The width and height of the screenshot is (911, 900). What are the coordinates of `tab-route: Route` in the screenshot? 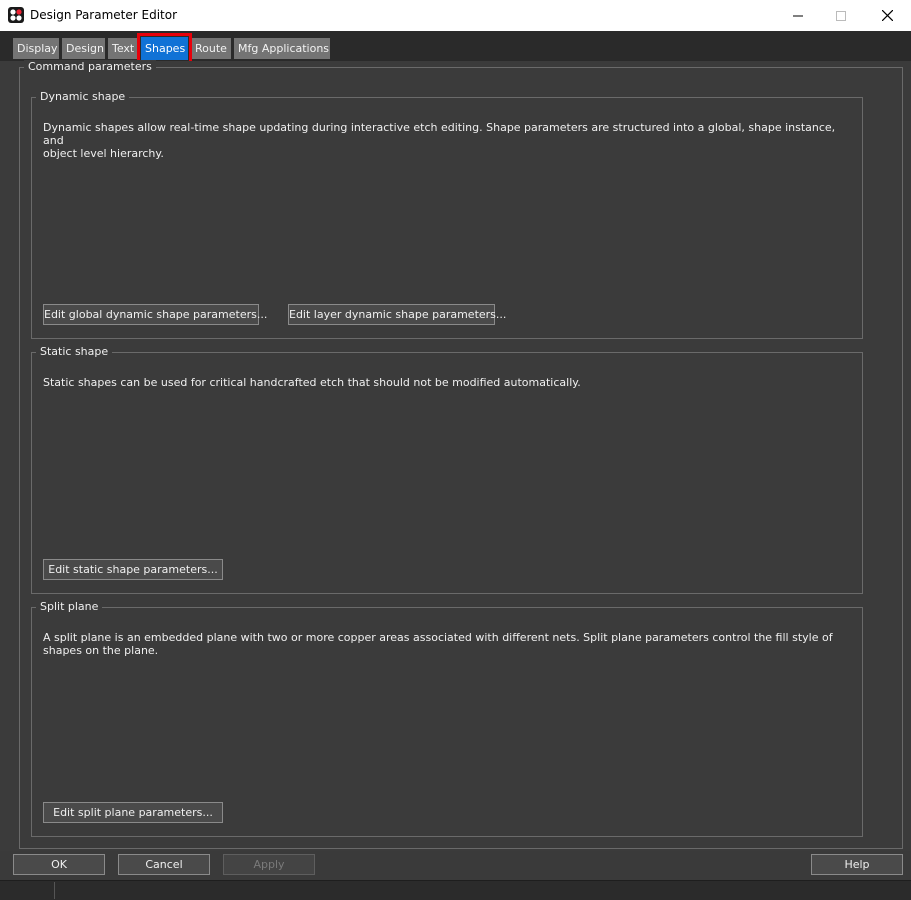 It's located at (211, 48).